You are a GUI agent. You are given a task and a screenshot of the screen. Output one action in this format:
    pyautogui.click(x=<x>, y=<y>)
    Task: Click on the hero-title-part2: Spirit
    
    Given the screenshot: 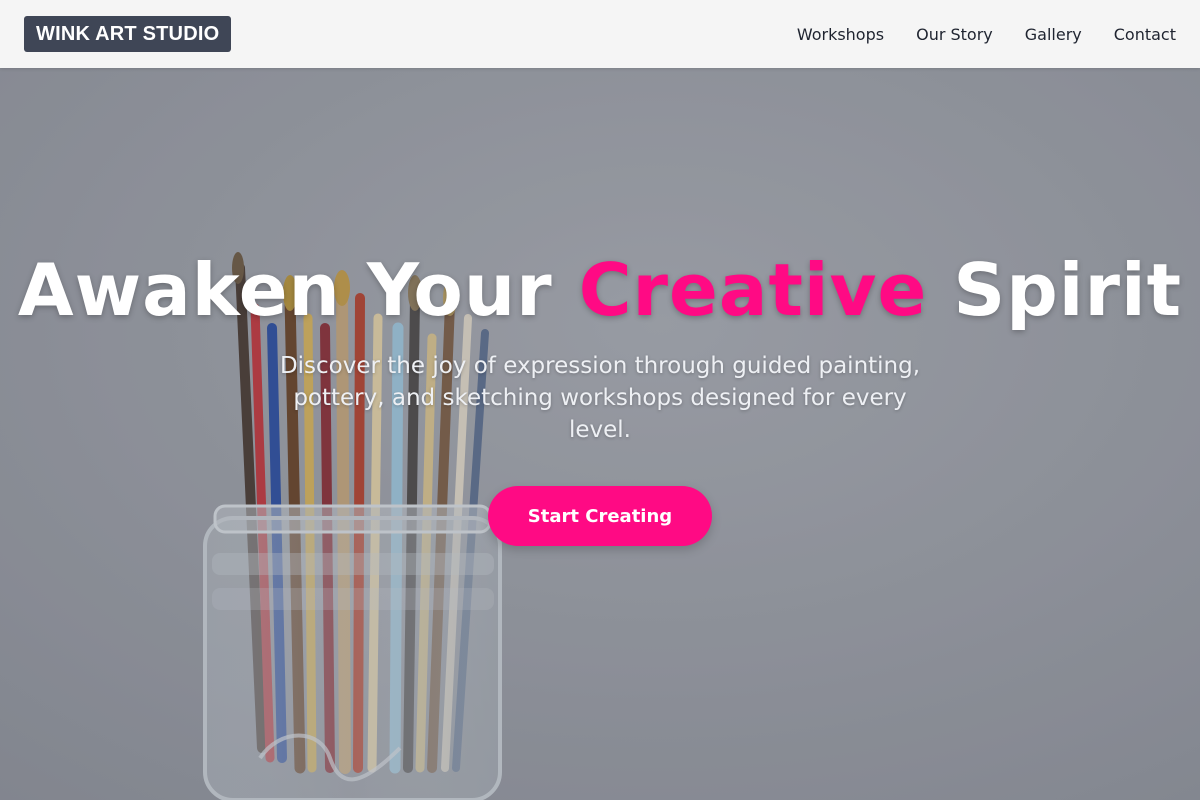 What is the action you would take?
    pyautogui.click(x=1055, y=290)
    